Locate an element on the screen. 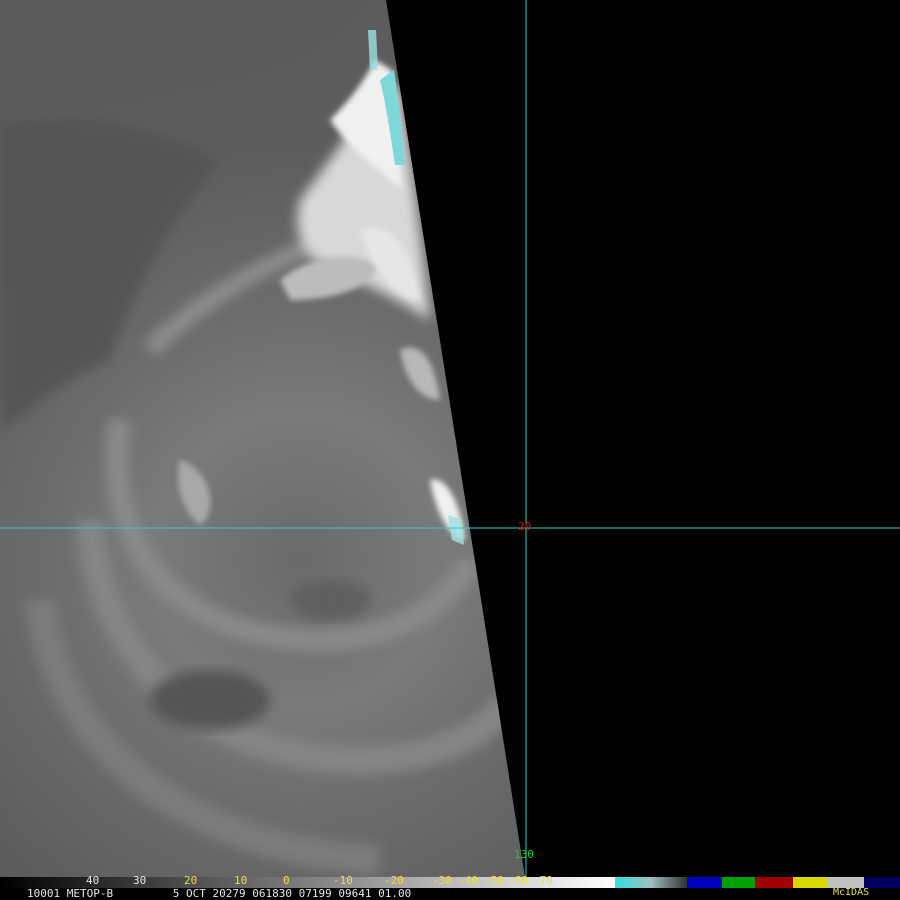 The image size is (900, 900). colorbar-tick-label: -20 is located at coordinates (394, 880).